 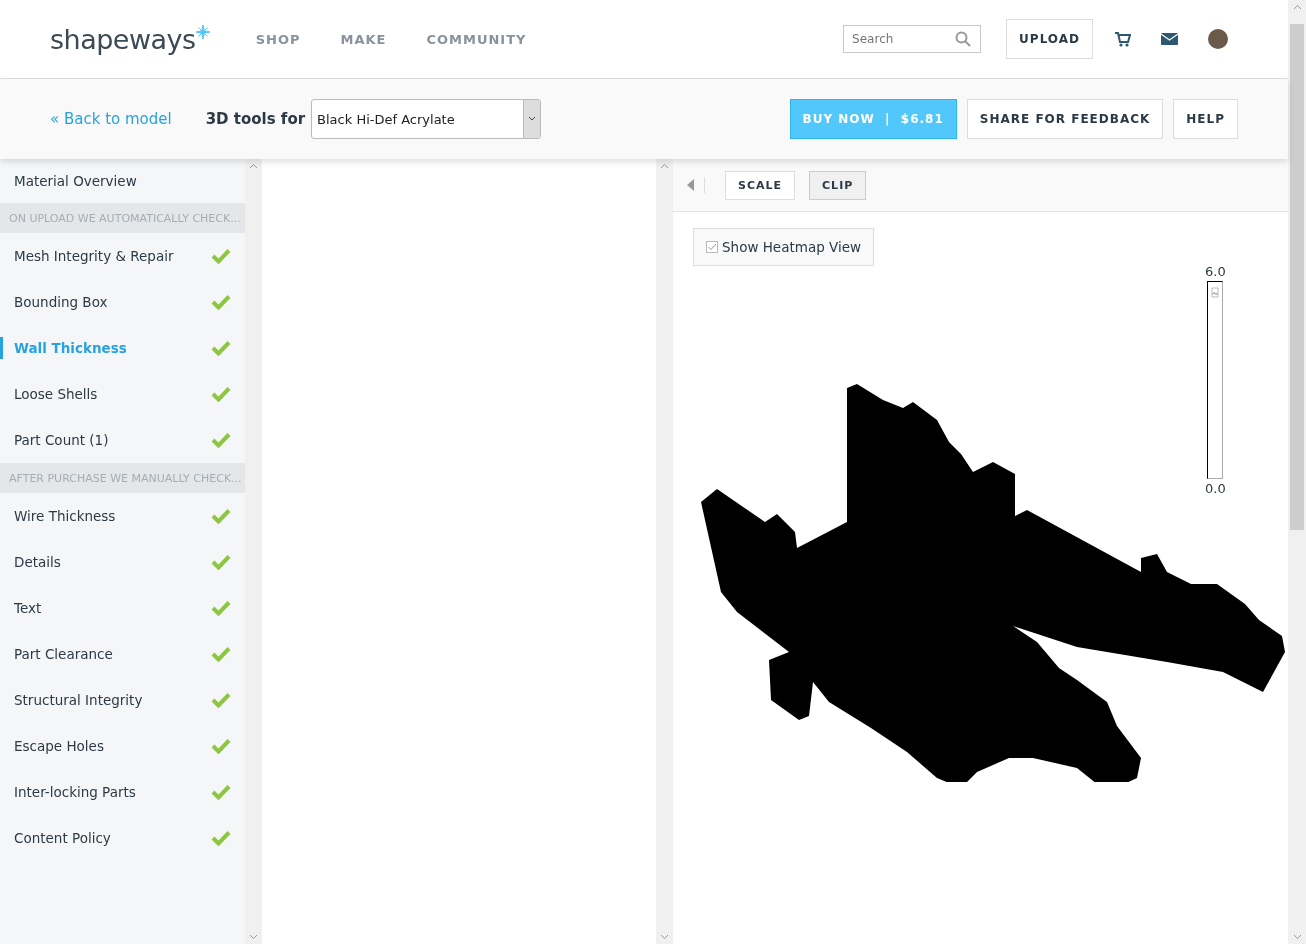 What do you see at coordinates (122, 394) in the screenshot?
I see `sidebar-item: Loose Shells` at bounding box center [122, 394].